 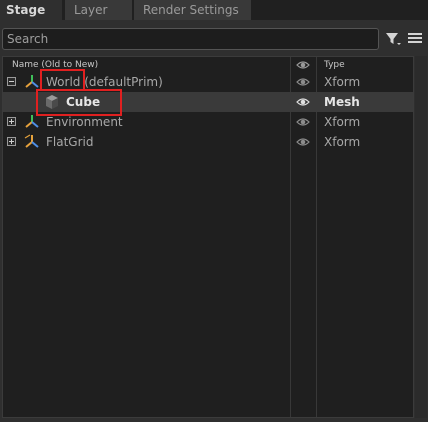 What do you see at coordinates (342, 102) in the screenshot?
I see `prim-type: Mesh` at bounding box center [342, 102].